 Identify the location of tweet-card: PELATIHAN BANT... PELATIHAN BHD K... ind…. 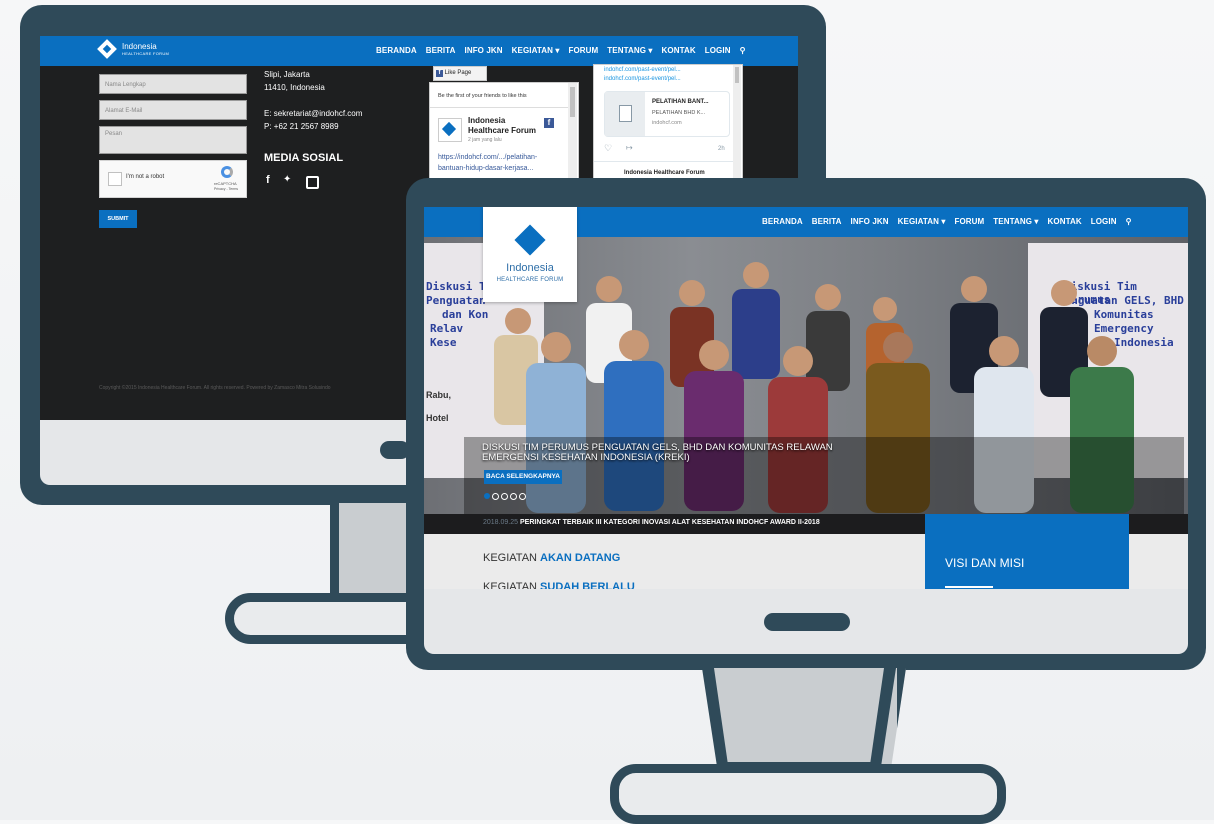
(667, 114).